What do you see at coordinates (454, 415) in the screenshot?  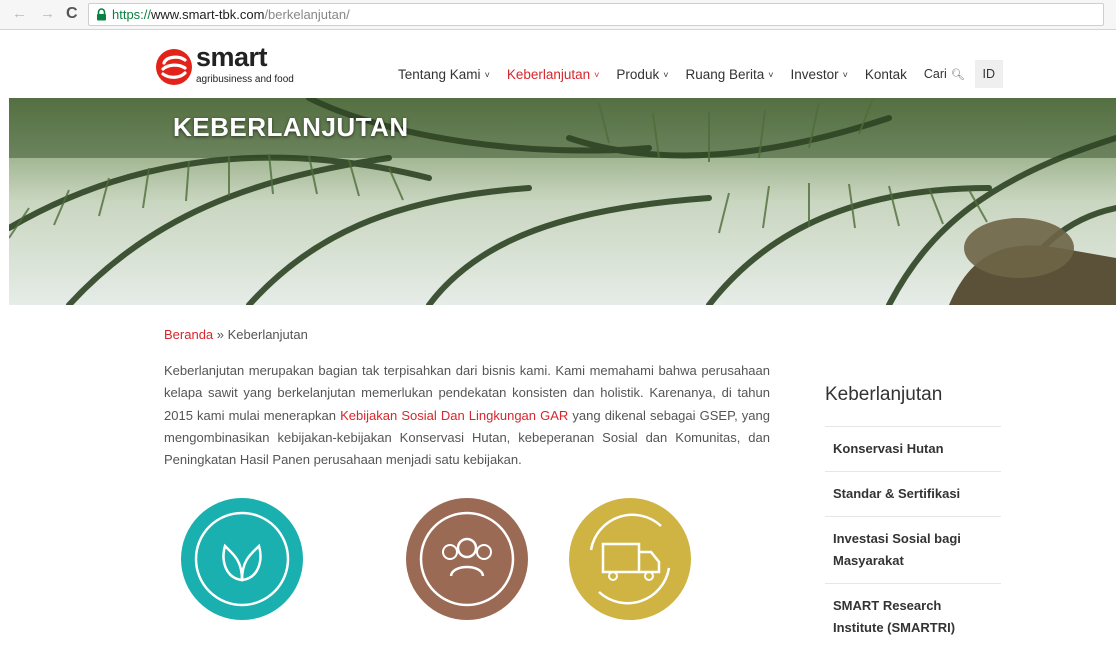 I see `policy-link: Kebijakan Sosial Dan Lingkungan GAR` at bounding box center [454, 415].